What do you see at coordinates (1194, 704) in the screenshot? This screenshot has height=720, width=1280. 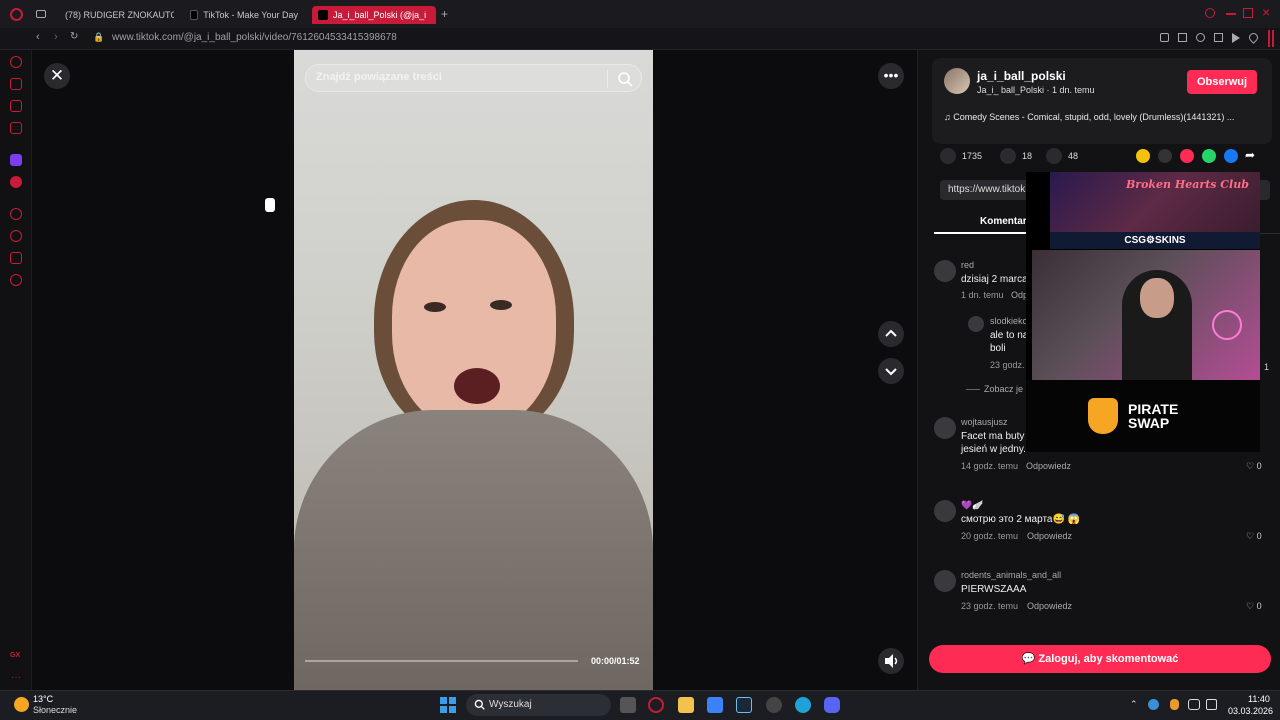 I see `network-icon` at bounding box center [1194, 704].